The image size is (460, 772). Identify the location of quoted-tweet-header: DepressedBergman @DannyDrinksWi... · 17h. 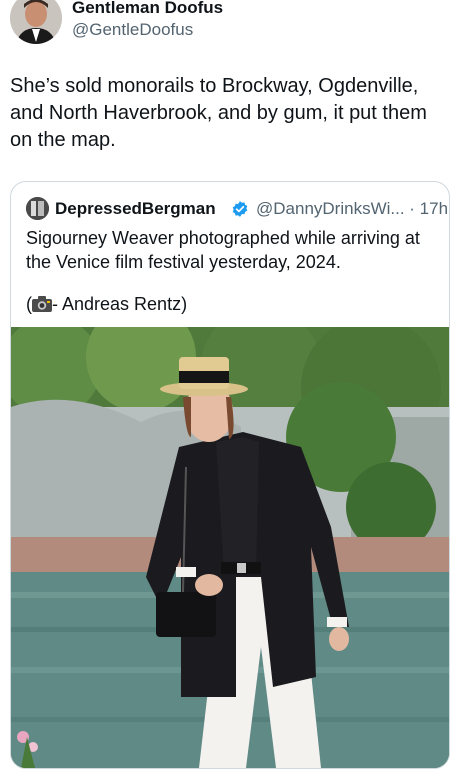
(237, 209).